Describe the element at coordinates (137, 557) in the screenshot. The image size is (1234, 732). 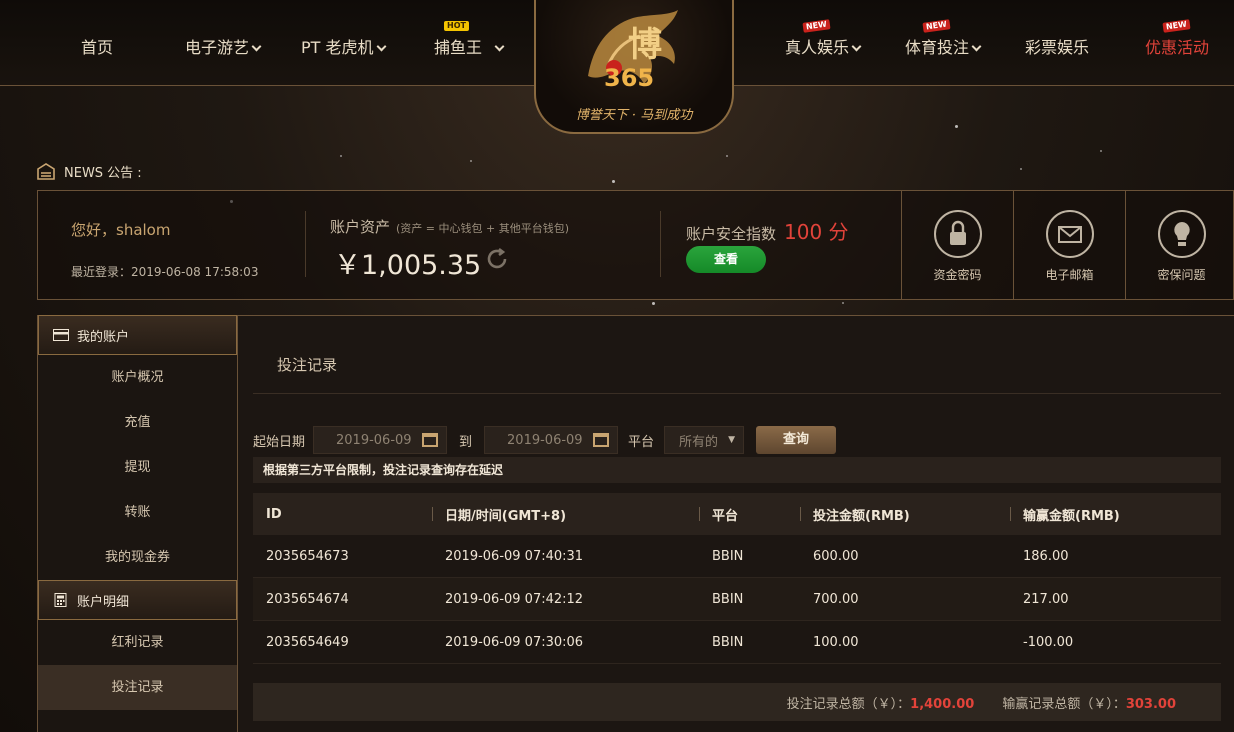
I see `sidebar-item-vouchers: 我的现金券` at that location.